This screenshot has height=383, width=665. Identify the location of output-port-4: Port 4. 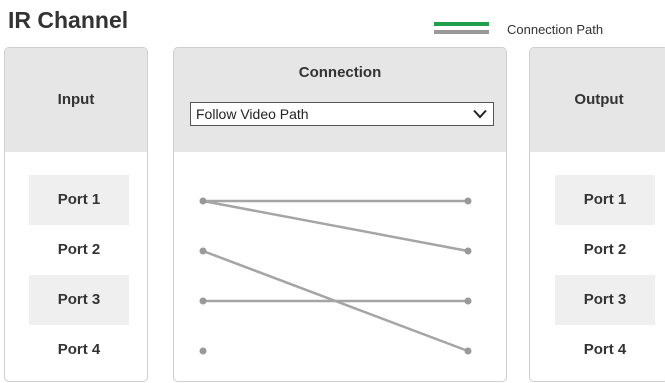
(605, 350).